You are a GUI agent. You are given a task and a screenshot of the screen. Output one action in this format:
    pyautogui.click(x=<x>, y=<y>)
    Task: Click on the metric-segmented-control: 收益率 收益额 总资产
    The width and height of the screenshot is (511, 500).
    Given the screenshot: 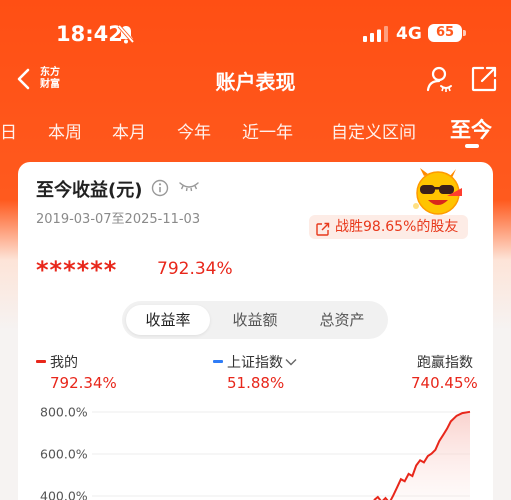 What is the action you would take?
    pyautogui.click(x=255, y=320)
    